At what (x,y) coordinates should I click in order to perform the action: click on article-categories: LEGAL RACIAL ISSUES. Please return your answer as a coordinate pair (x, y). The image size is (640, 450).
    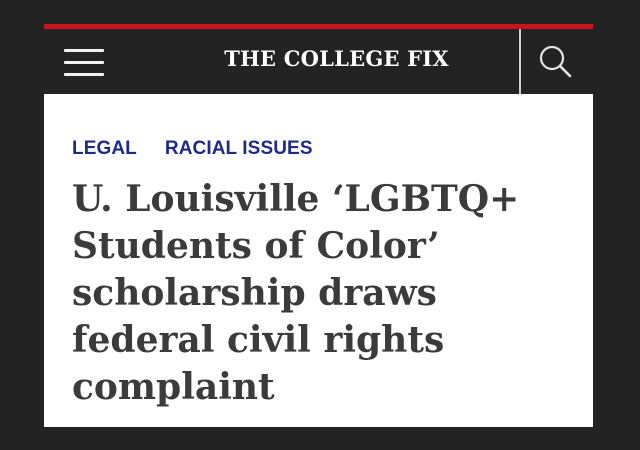
    Looking at the image, I should click on (192, 149).